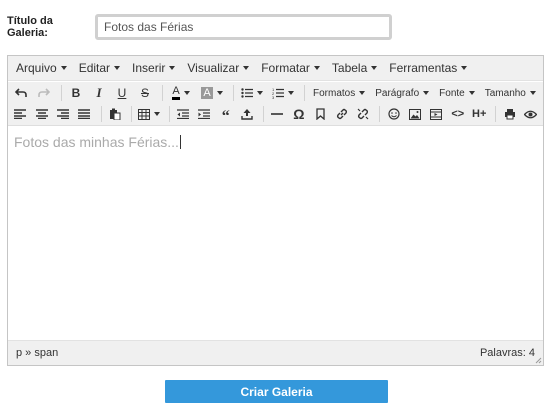 The image size is (550, 415). What do you see at coordinates (143, 114) in the screenshot?
I see `table-icon` at bounding box center [143, 114].